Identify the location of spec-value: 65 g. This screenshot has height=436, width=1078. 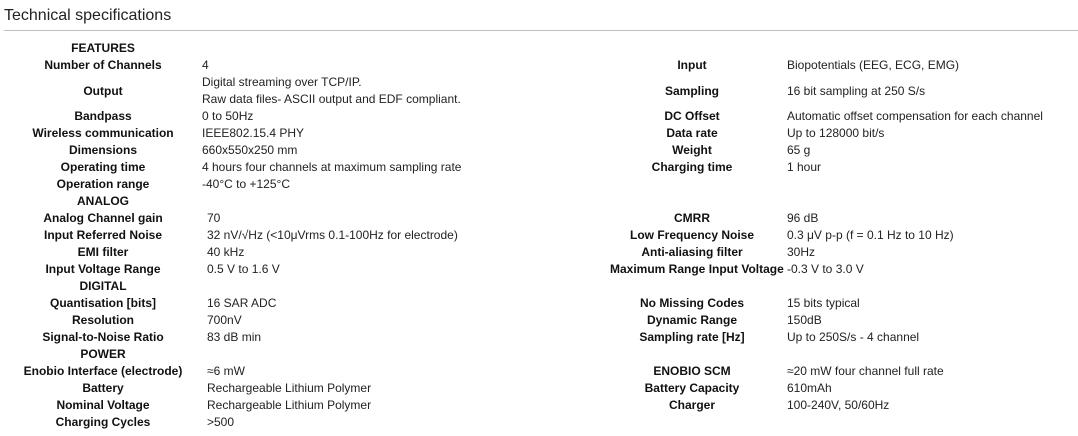
(799, 150).